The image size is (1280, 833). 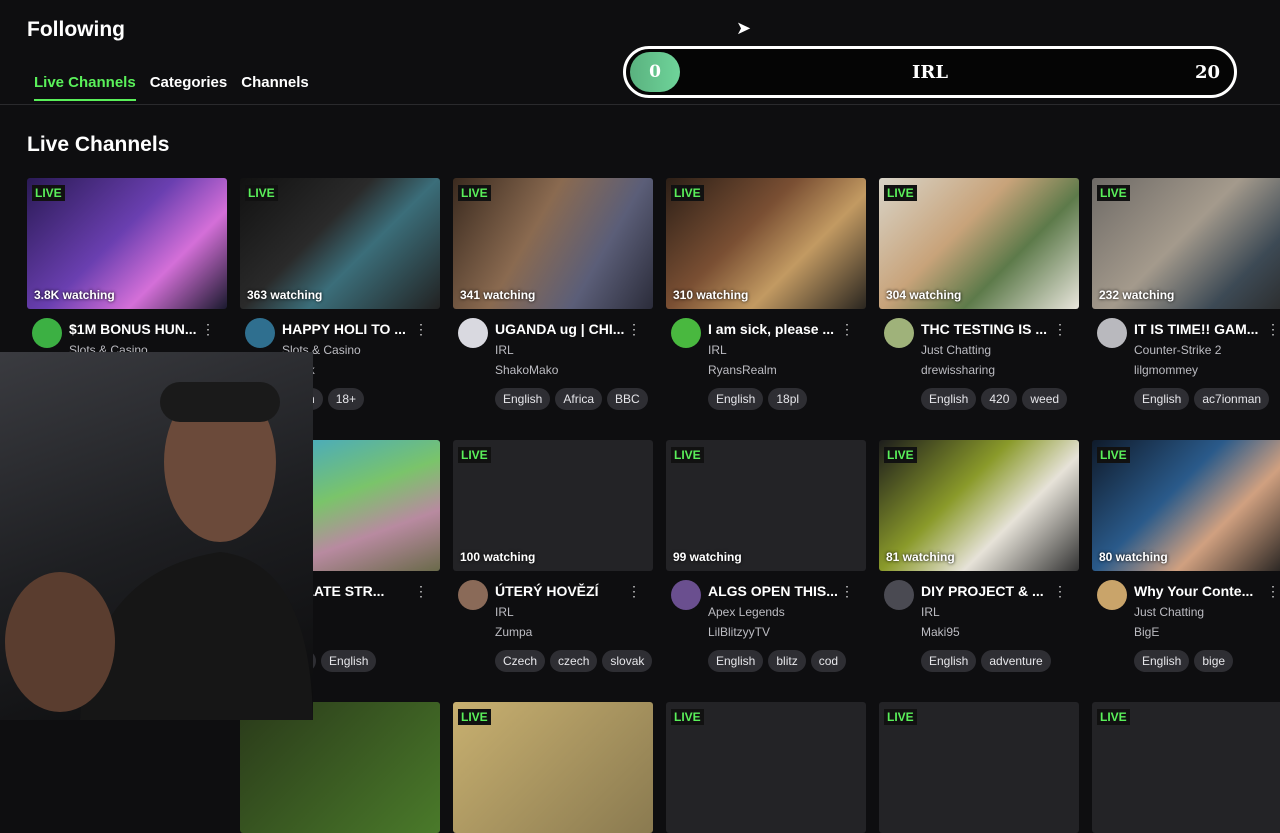 I want to click on stream-thumbnail: LIVE 99 watching, so click(x=766, y=505).